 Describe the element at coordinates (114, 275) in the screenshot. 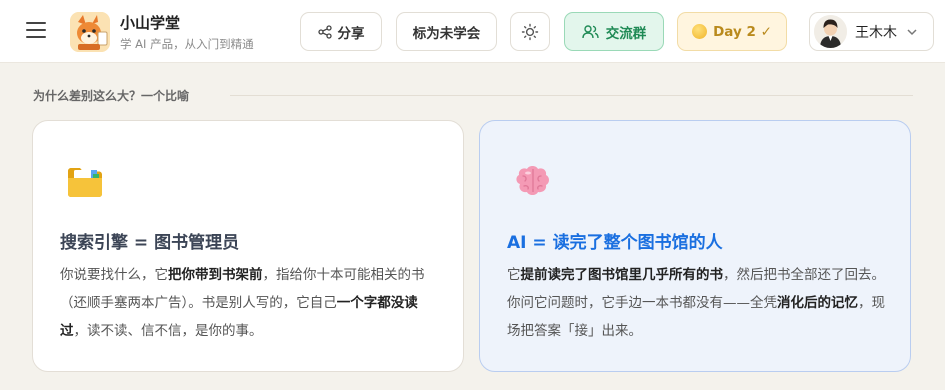

I see `card-text: 你说要找什么，它` at that location.